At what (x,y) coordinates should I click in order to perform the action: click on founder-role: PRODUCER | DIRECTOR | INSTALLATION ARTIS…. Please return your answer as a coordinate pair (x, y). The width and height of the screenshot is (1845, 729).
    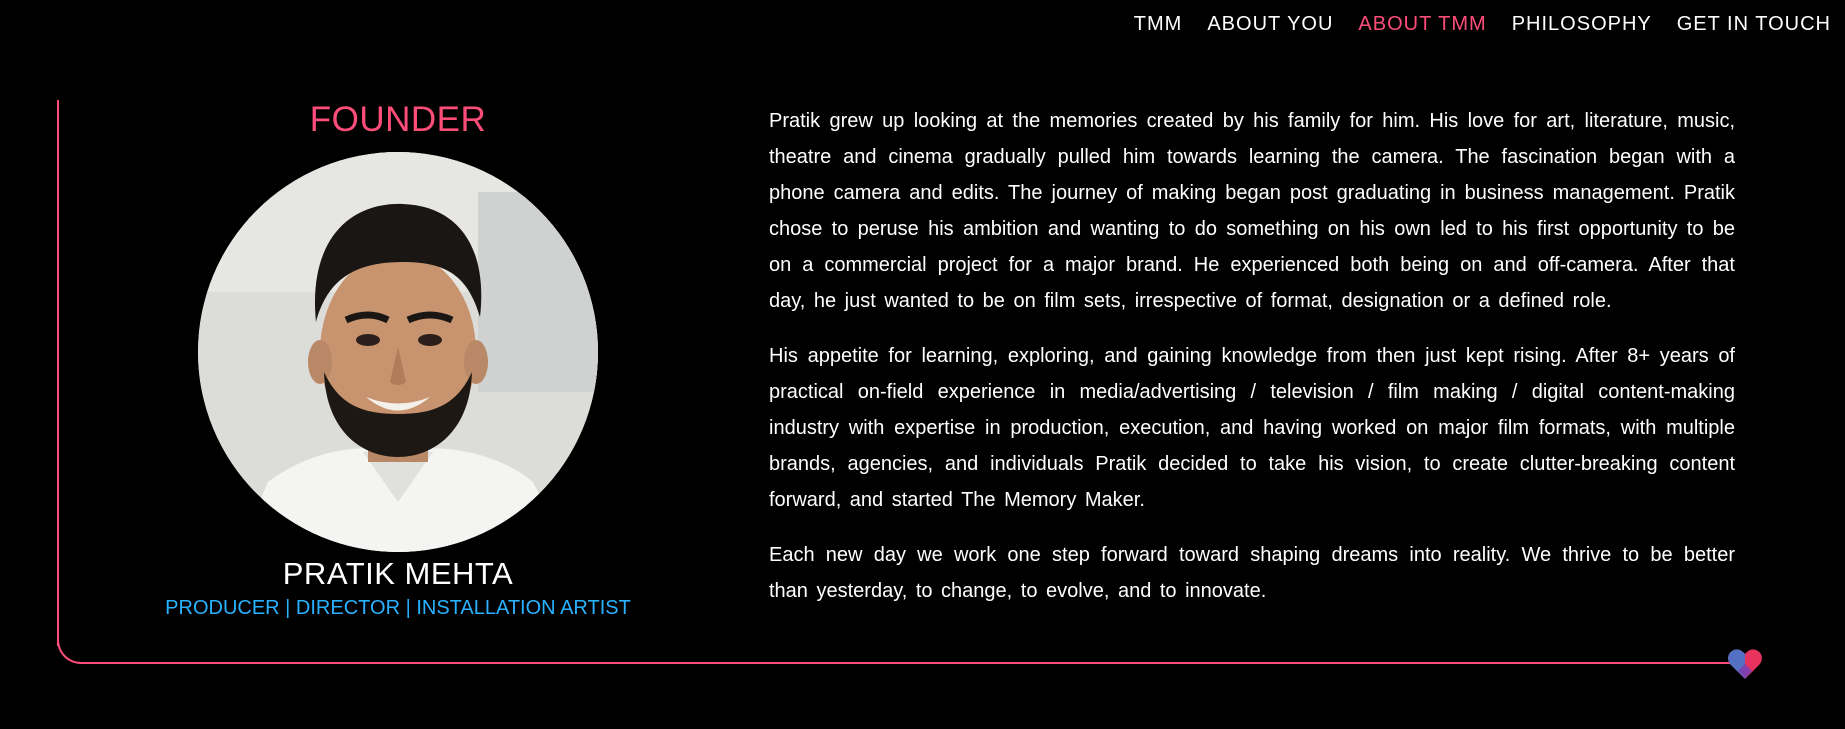
    Looking at the image, I should click on (398, 608).